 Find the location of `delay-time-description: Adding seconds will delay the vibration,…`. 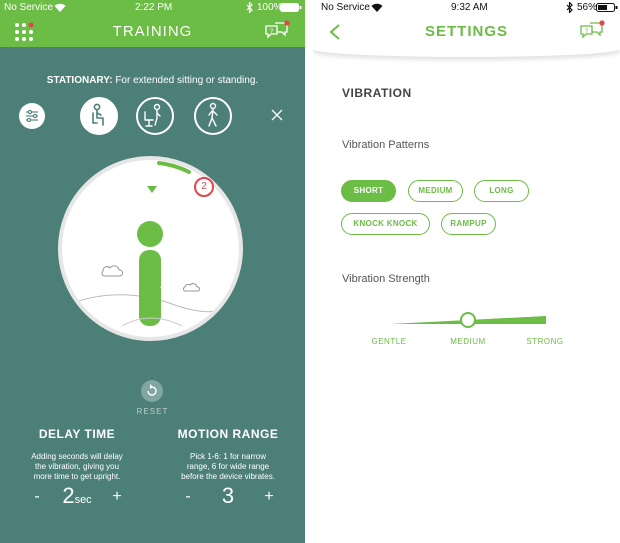

delay-time-description: Adding seconds will delay the vibration,… is located at coordinates (77, 466).